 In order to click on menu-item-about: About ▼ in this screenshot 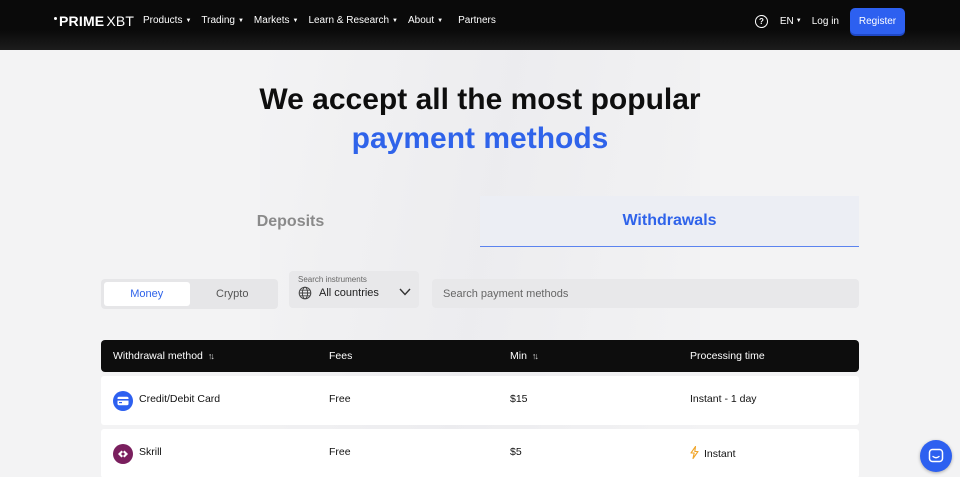, I will do `click(425, 20)`.